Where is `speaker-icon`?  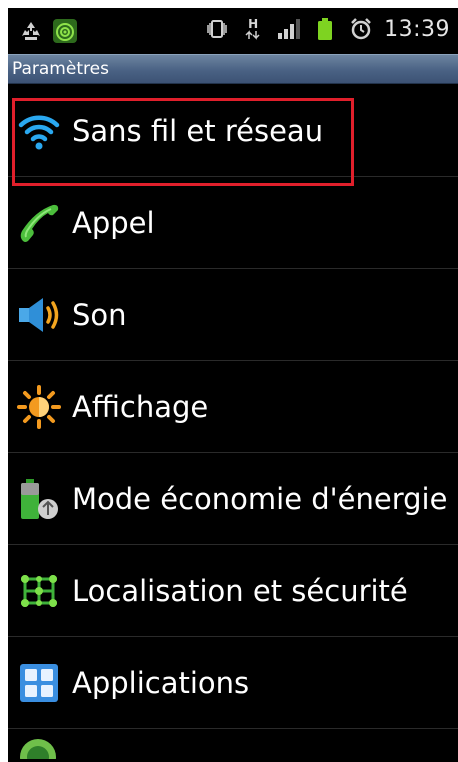 speaker-icon is located at coordinates (39, 315).